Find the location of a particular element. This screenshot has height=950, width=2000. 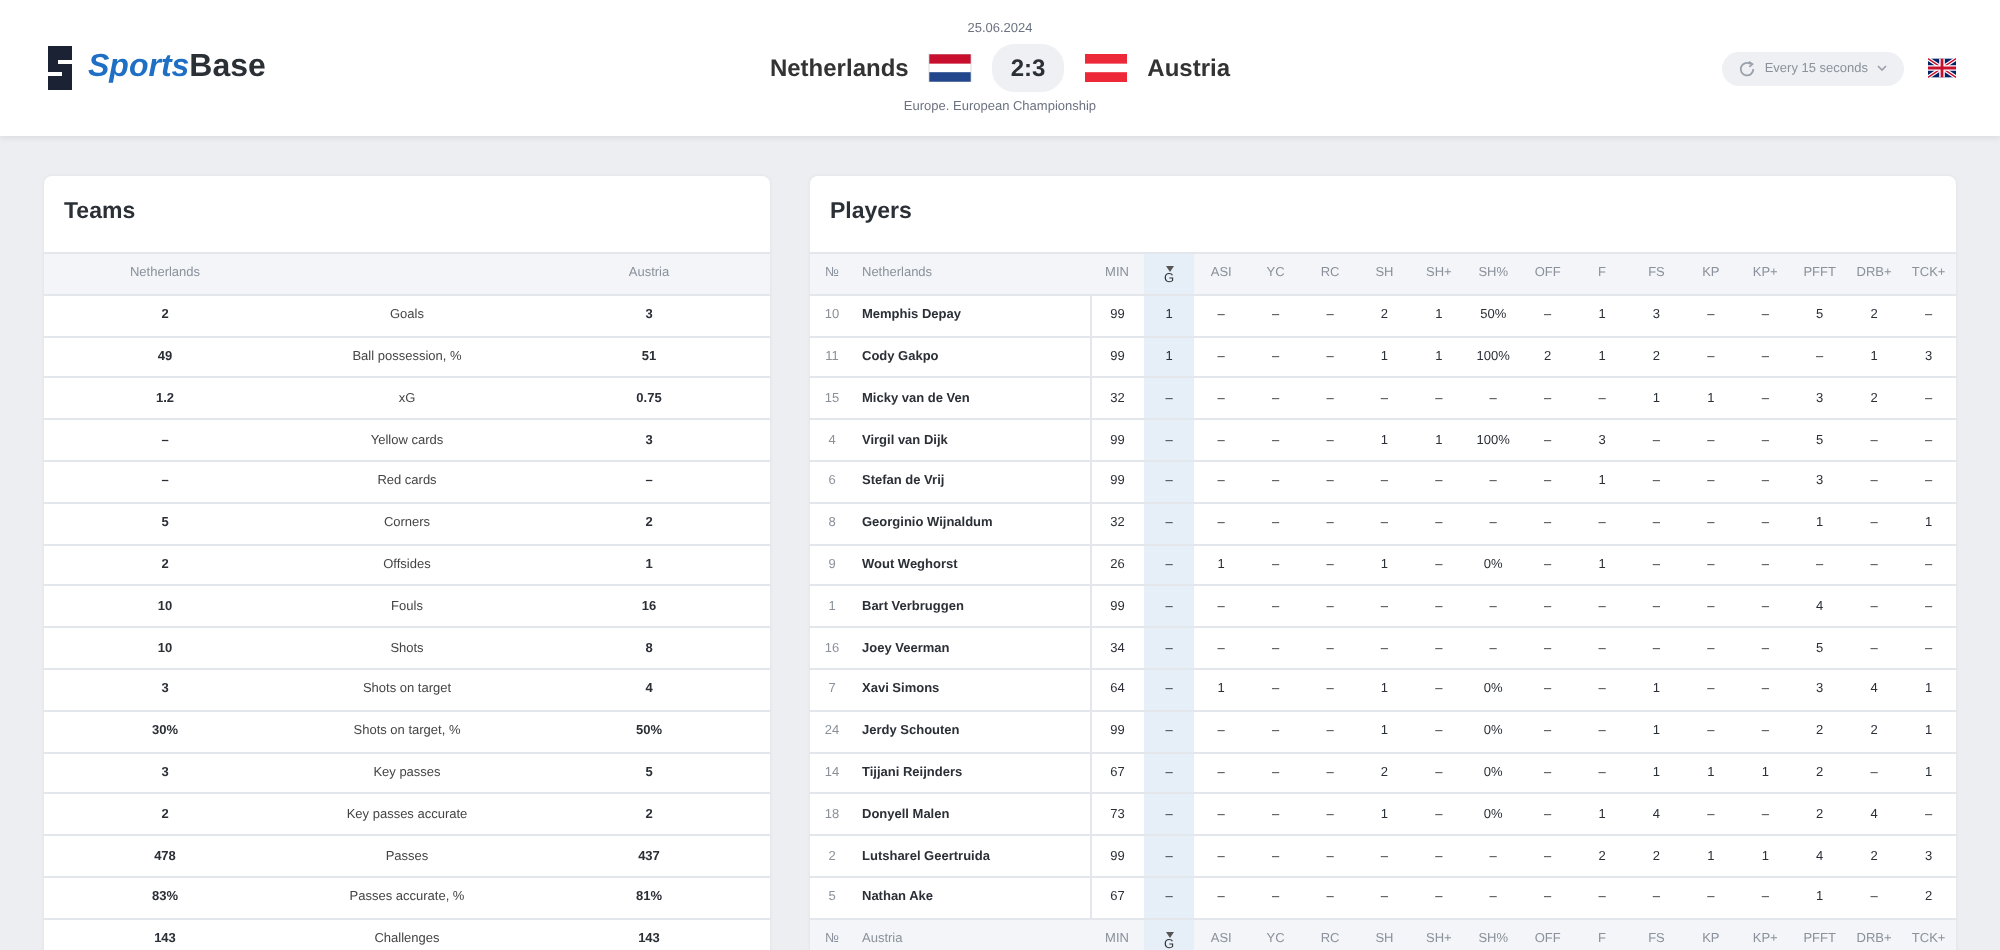

logo: SportsBase is located at coordinates (177, 68).